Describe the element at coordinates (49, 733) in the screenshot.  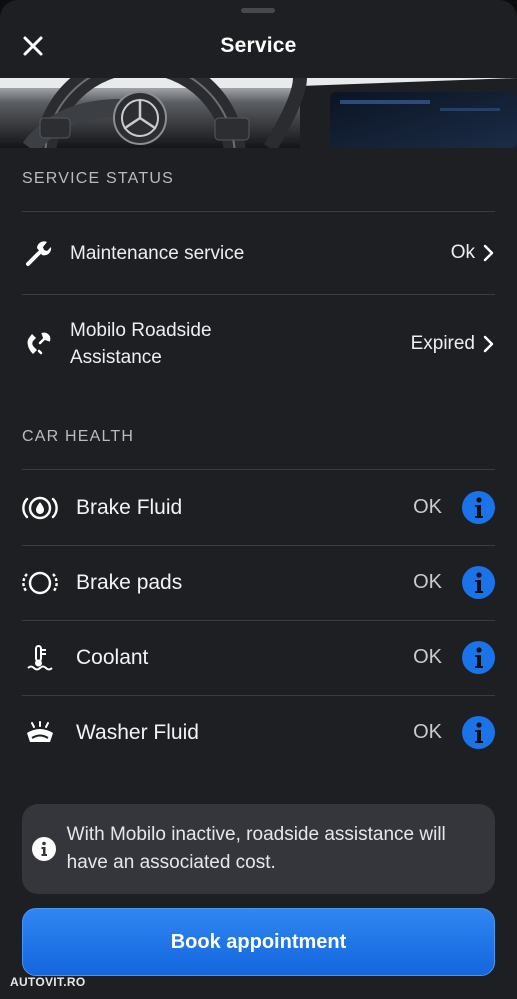
I see `washer-fluid-icon` at that location.